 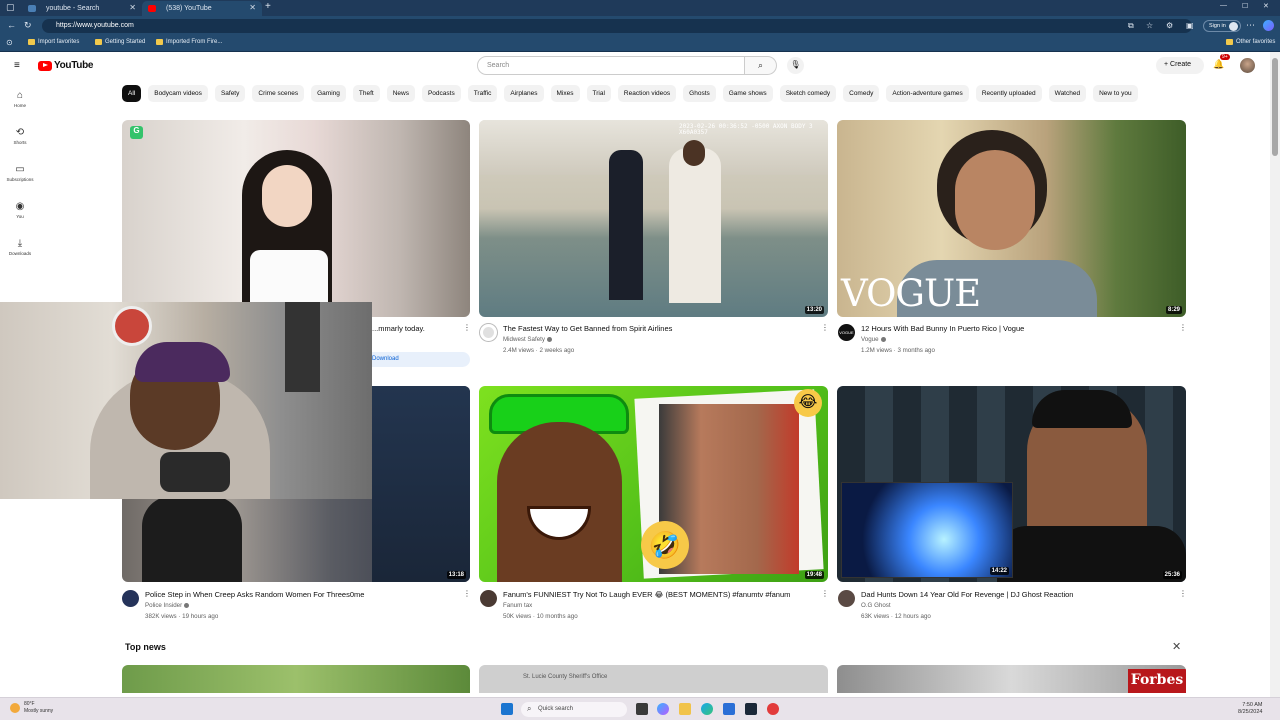 I want to click on channel-name: Vogue, so click(x=873, y=339).